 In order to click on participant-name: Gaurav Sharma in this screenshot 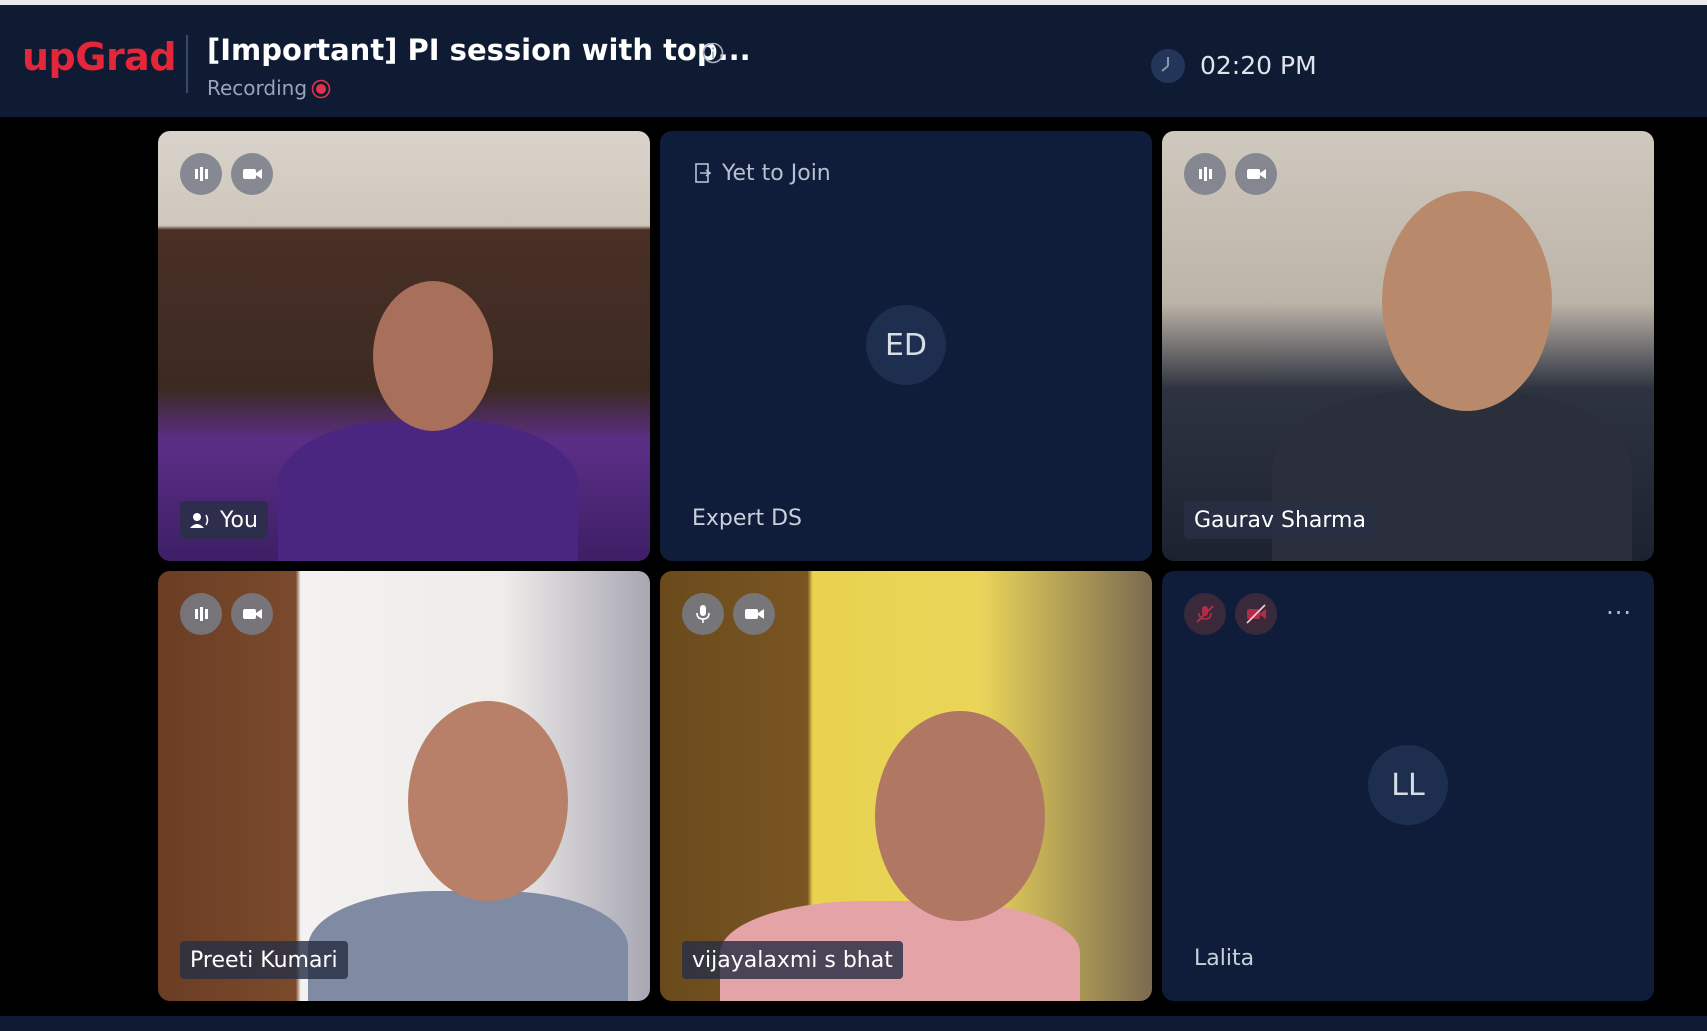, I will do `click(1280, 520)`.